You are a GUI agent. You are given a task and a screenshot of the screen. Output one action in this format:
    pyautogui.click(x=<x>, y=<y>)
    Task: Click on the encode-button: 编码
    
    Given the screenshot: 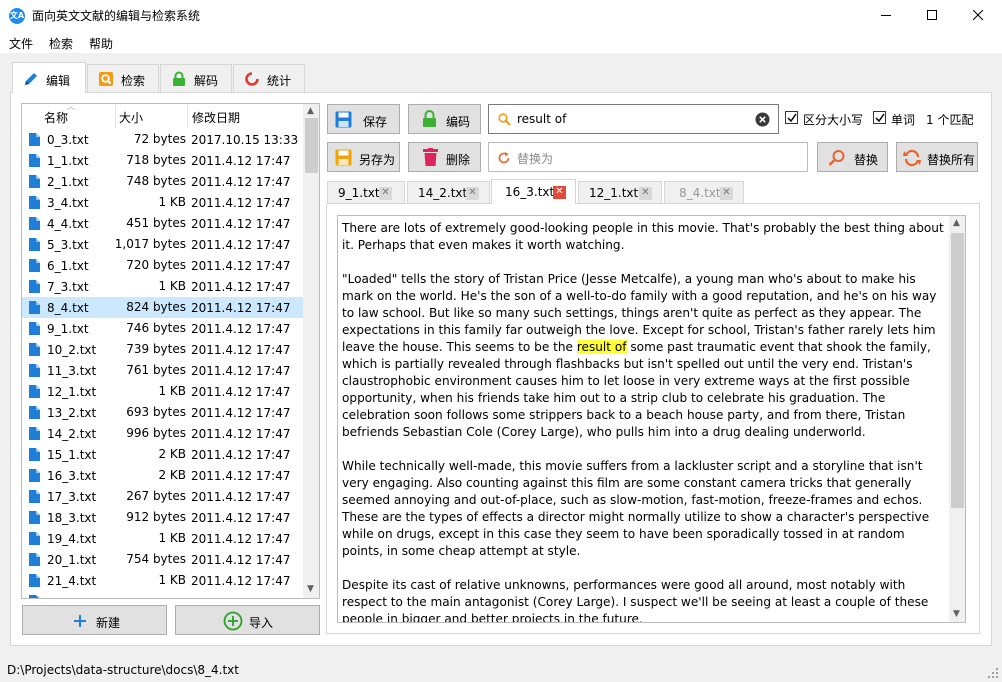 What is the action you would take?
    pyautogui.click(x=444, y=119)
    